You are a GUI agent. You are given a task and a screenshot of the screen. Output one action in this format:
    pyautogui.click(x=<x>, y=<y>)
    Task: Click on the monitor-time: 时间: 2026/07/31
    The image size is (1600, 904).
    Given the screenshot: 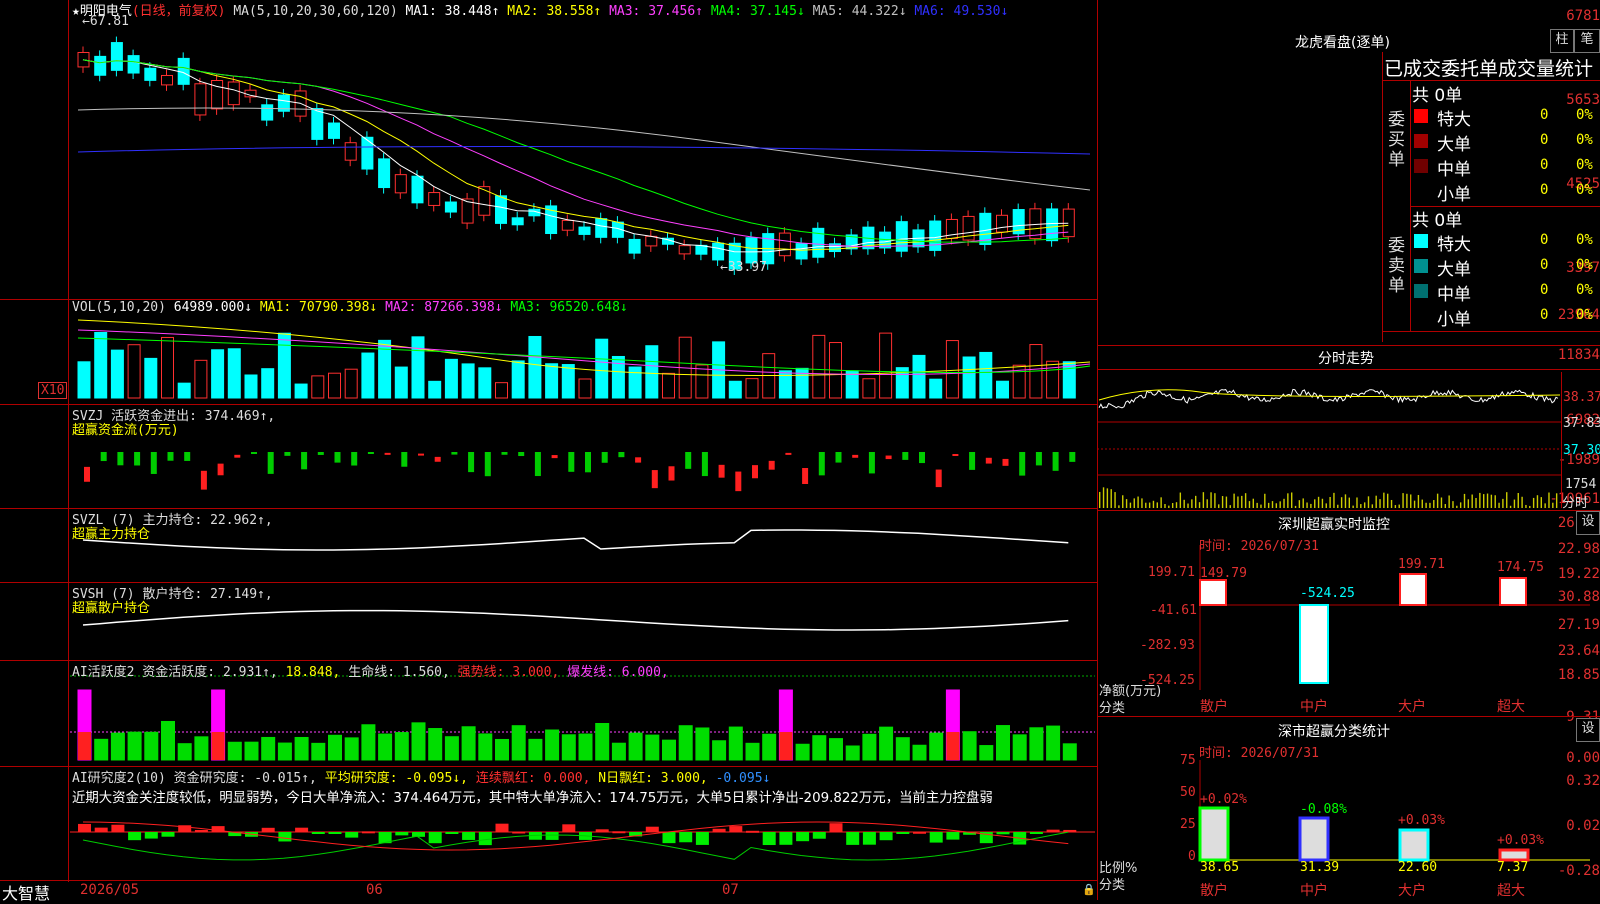 What is the action you would take?
    pyautogui.click(x=1259, y=546)
    